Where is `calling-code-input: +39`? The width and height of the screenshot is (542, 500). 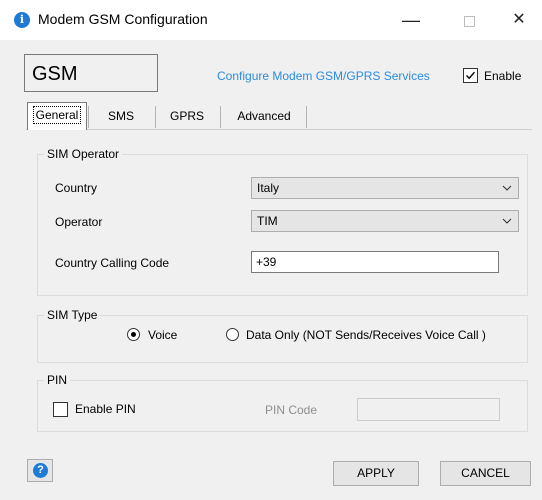
calling-code-input: +39 is located at coordinates (375, 262).